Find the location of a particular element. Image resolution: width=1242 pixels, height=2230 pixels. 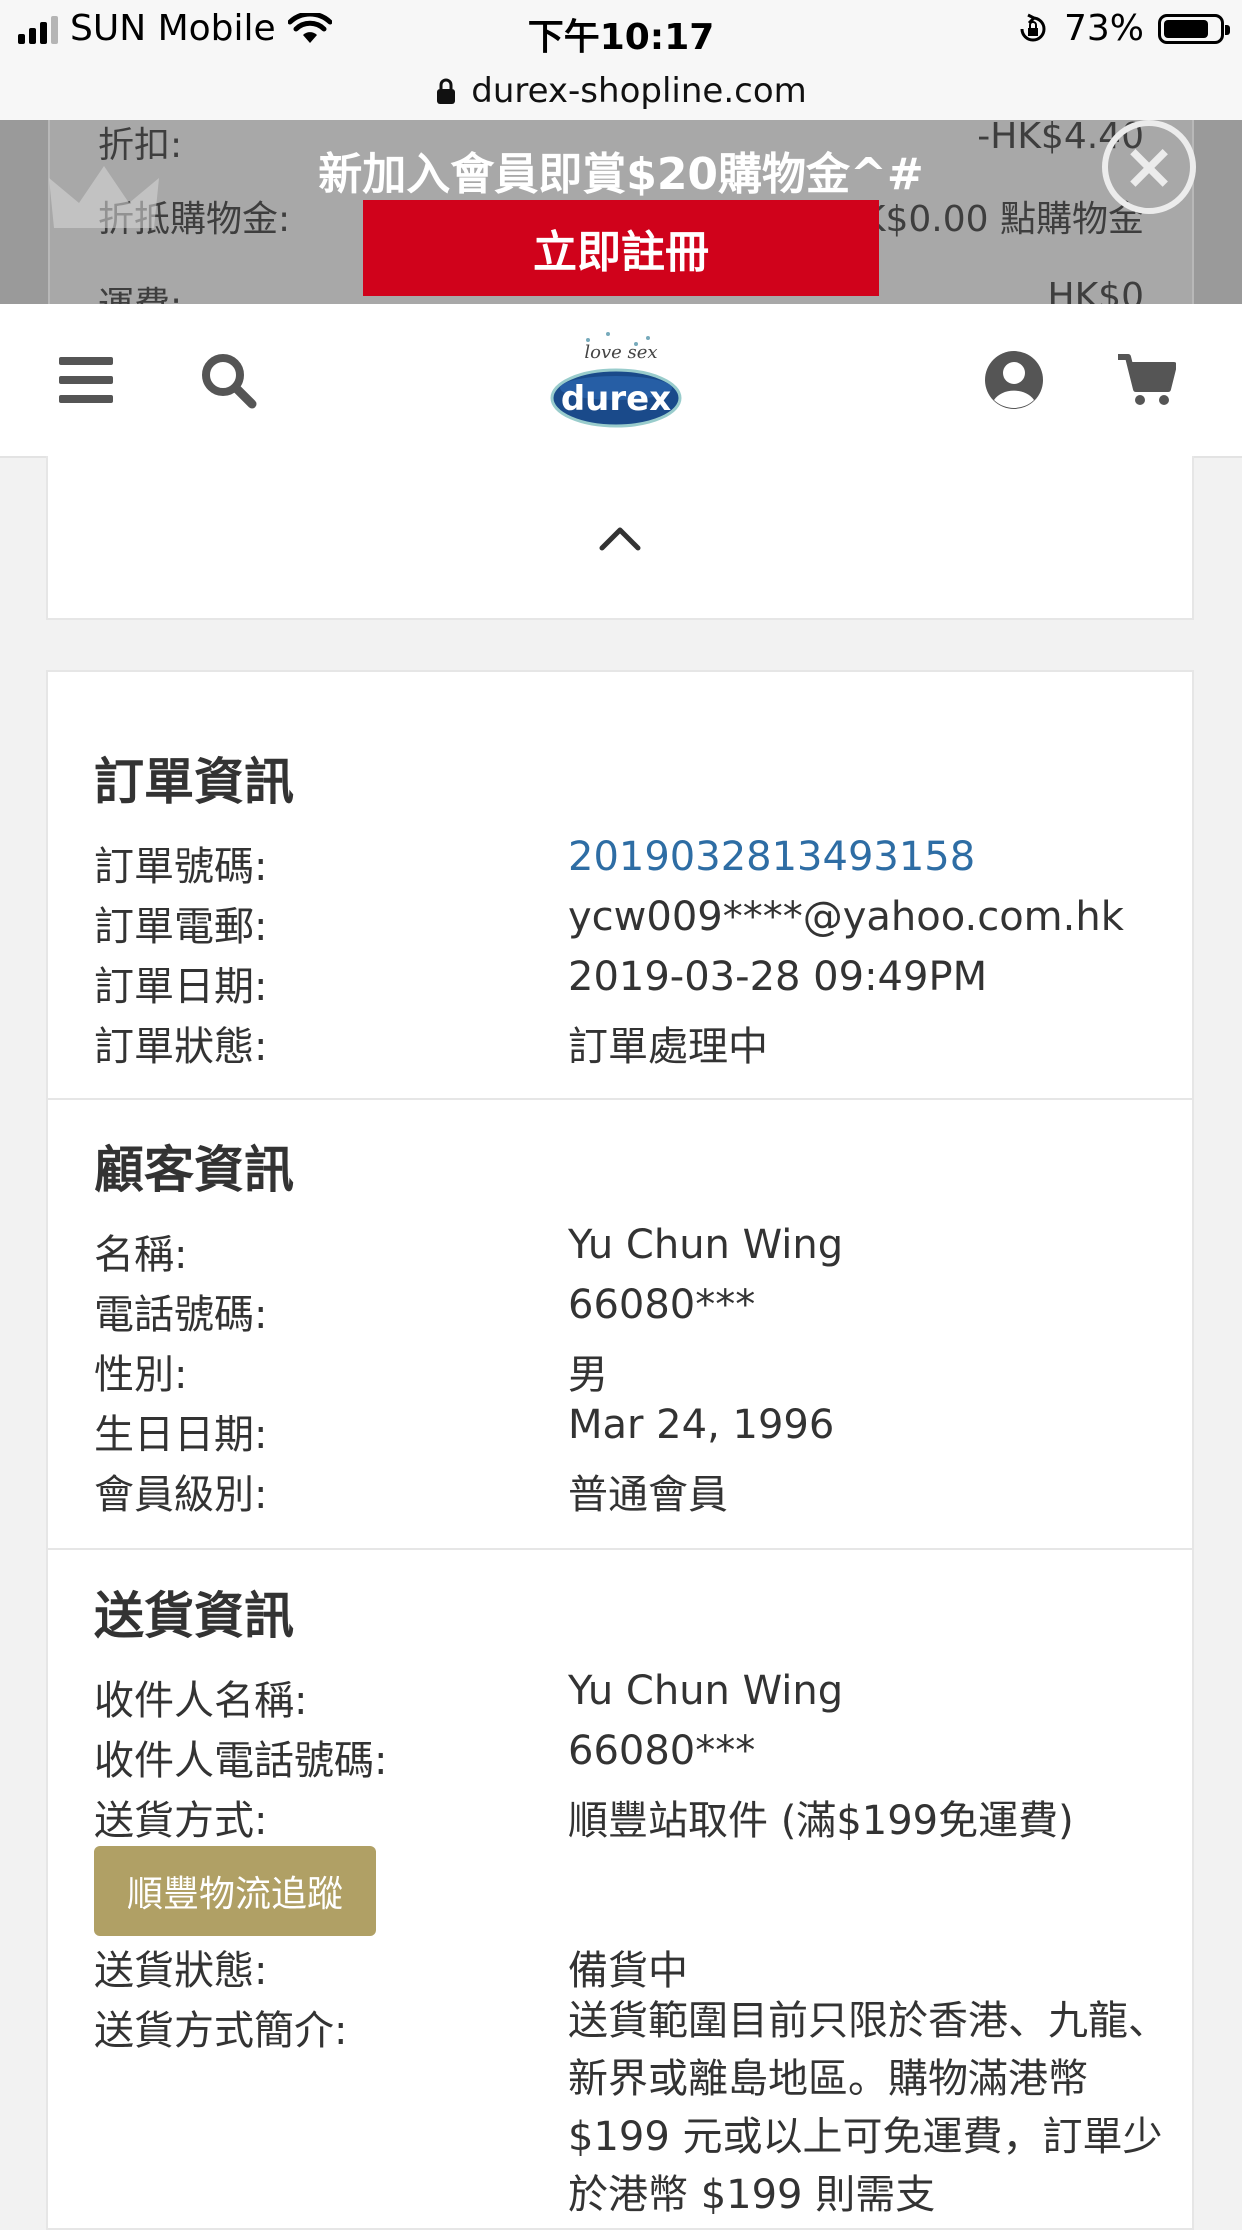

promo-title: 新加入會員即賞$20購物金^# is located at coordinates (621, 174).